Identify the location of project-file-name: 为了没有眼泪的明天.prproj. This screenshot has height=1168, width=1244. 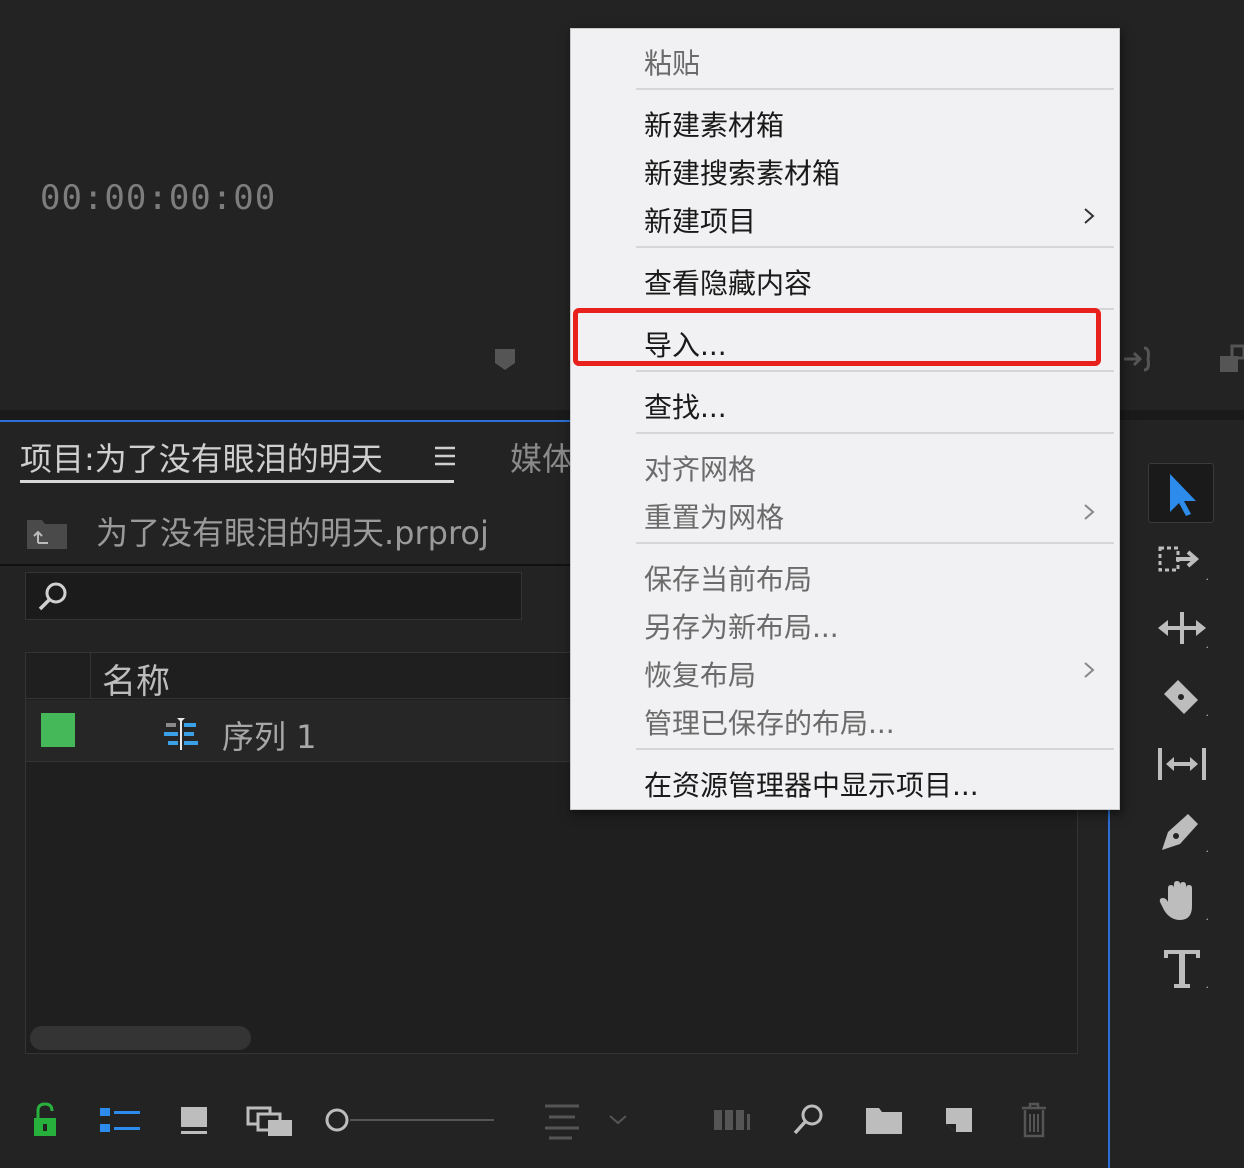
(292, 533).